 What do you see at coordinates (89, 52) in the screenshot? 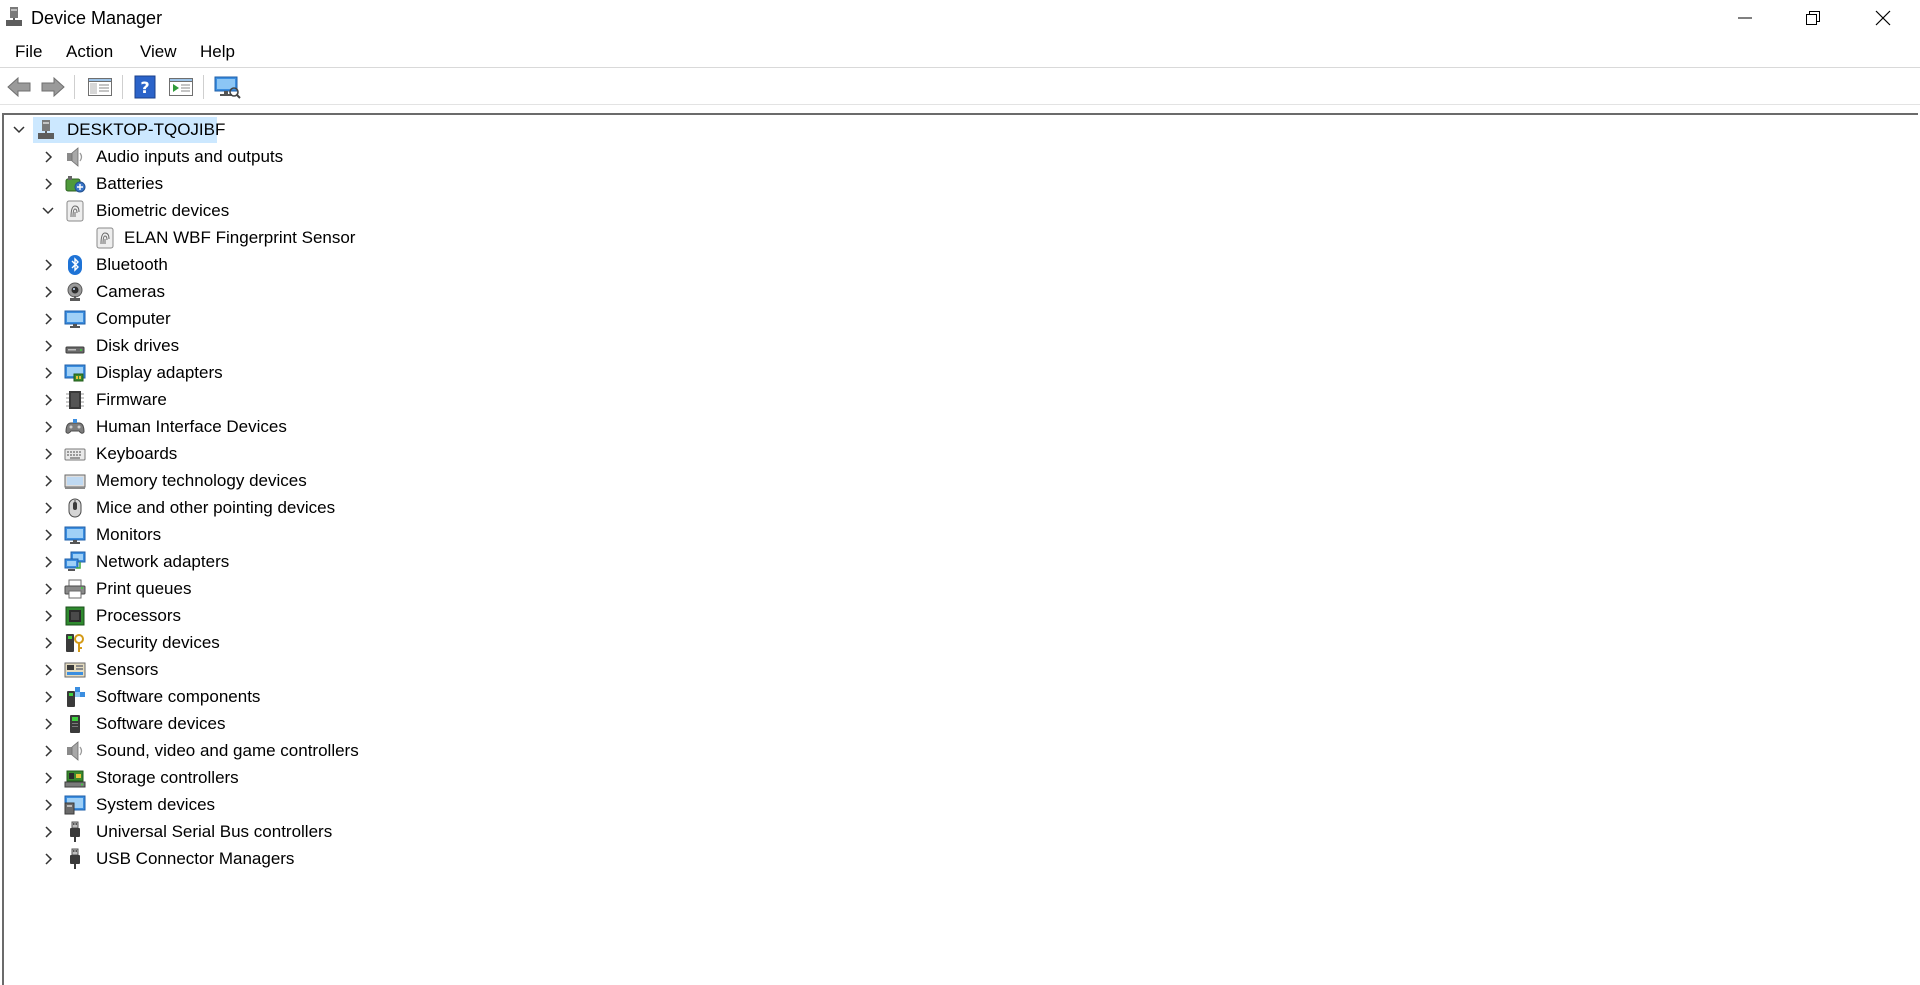
I see `menu-action: Action` at bounding box center [89, 52].